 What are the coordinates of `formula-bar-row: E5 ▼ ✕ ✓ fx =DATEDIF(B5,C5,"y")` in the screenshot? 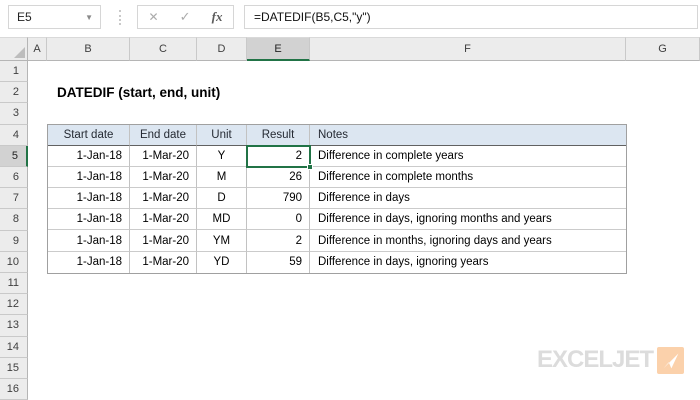 It's located at (350, 18).